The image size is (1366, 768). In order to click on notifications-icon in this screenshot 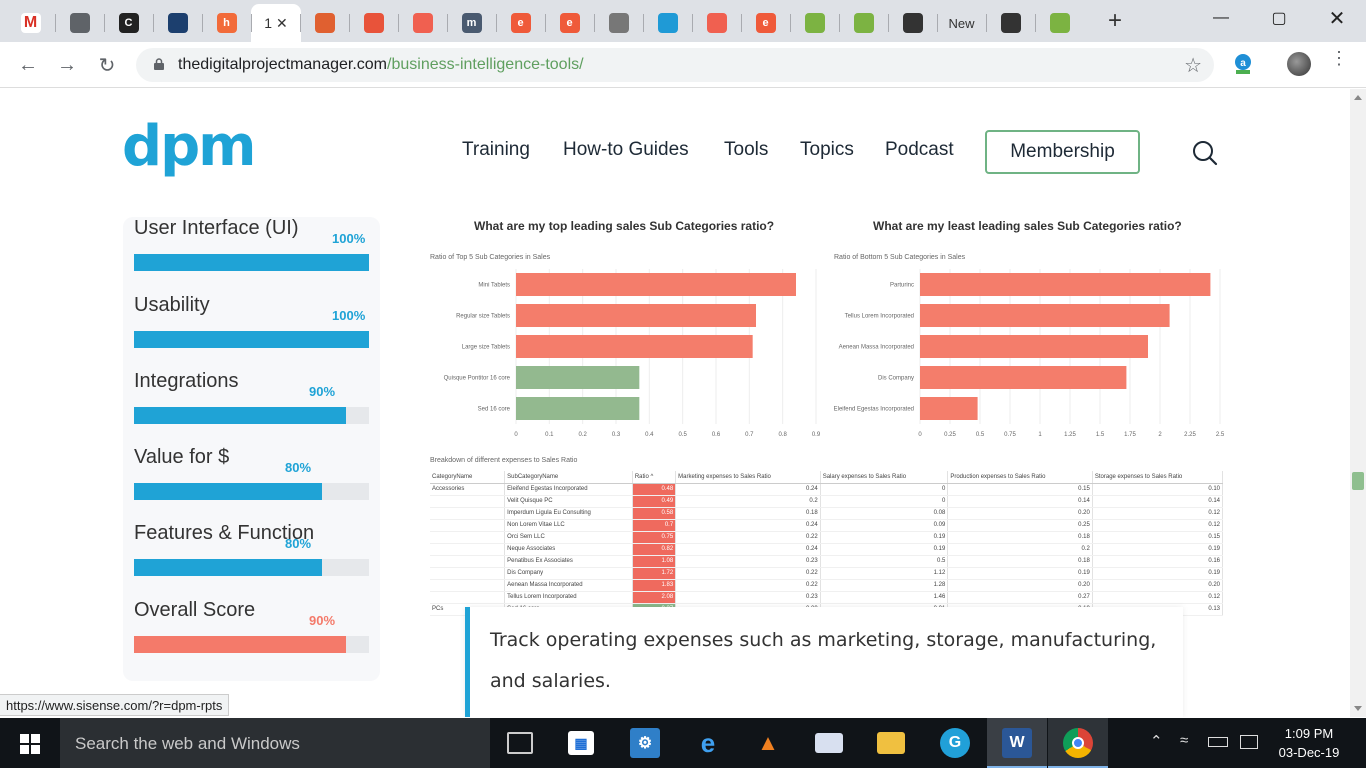, I will do `click(1249, 742)`.